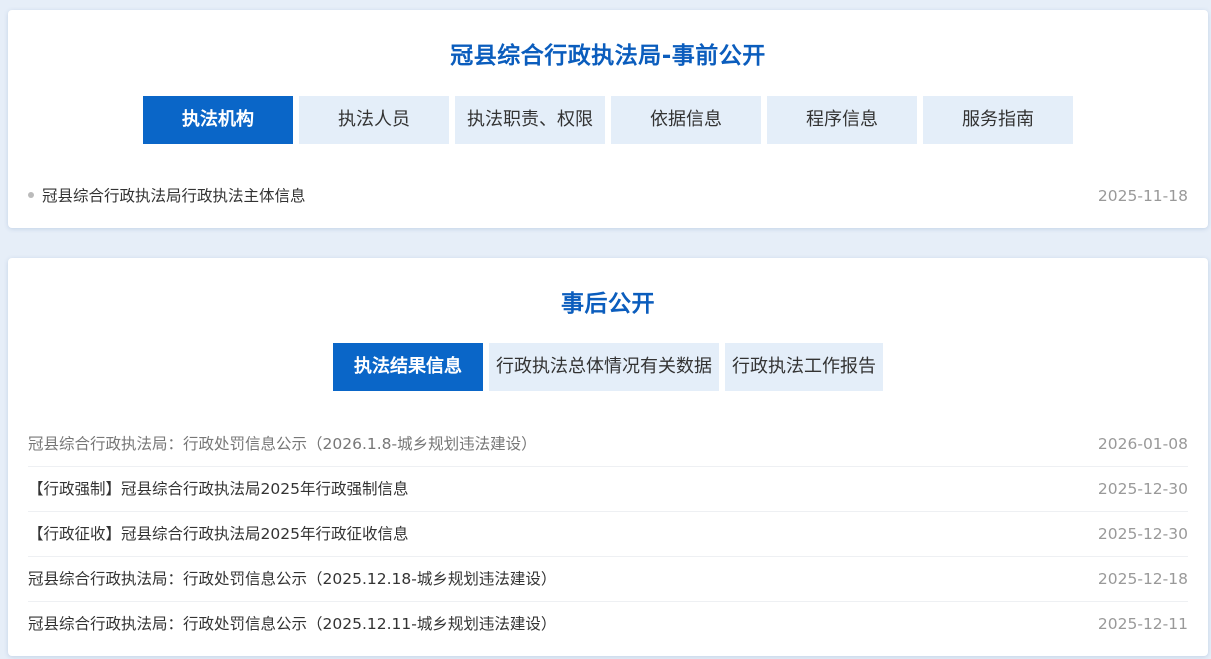 The image size is (1211, 659). What do you see at coordinates (842, 120) in the screenshot?
I see `tab-procedure-info: 程序信息` at bounding box center [842, 120].